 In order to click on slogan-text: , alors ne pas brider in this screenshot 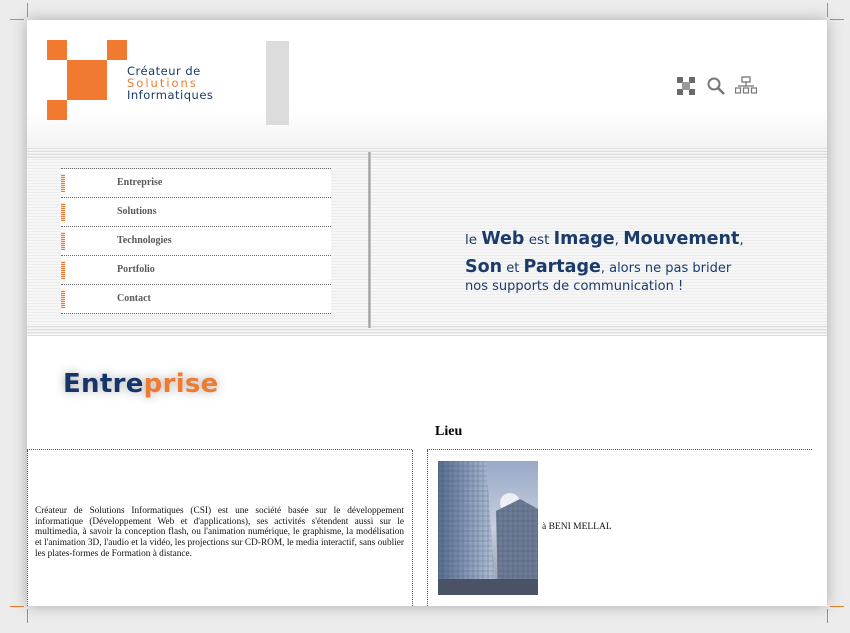, I will do `click(666, 268)`.